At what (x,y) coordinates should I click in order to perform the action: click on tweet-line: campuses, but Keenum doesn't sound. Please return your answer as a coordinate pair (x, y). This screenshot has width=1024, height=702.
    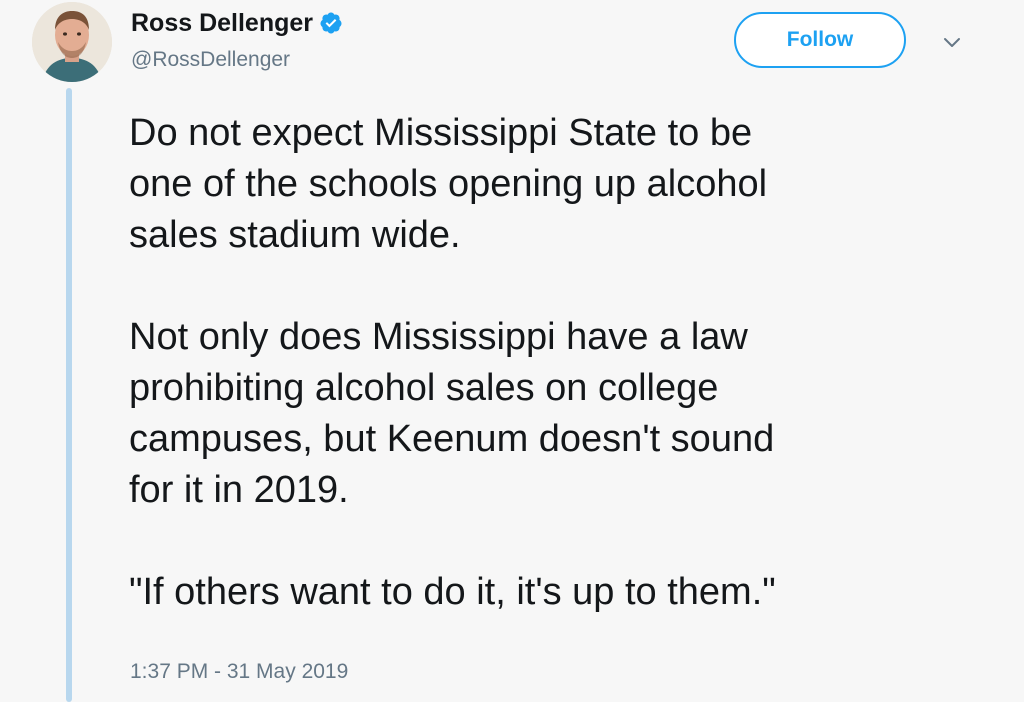
    Looking at the image, I should click on (452, 439).